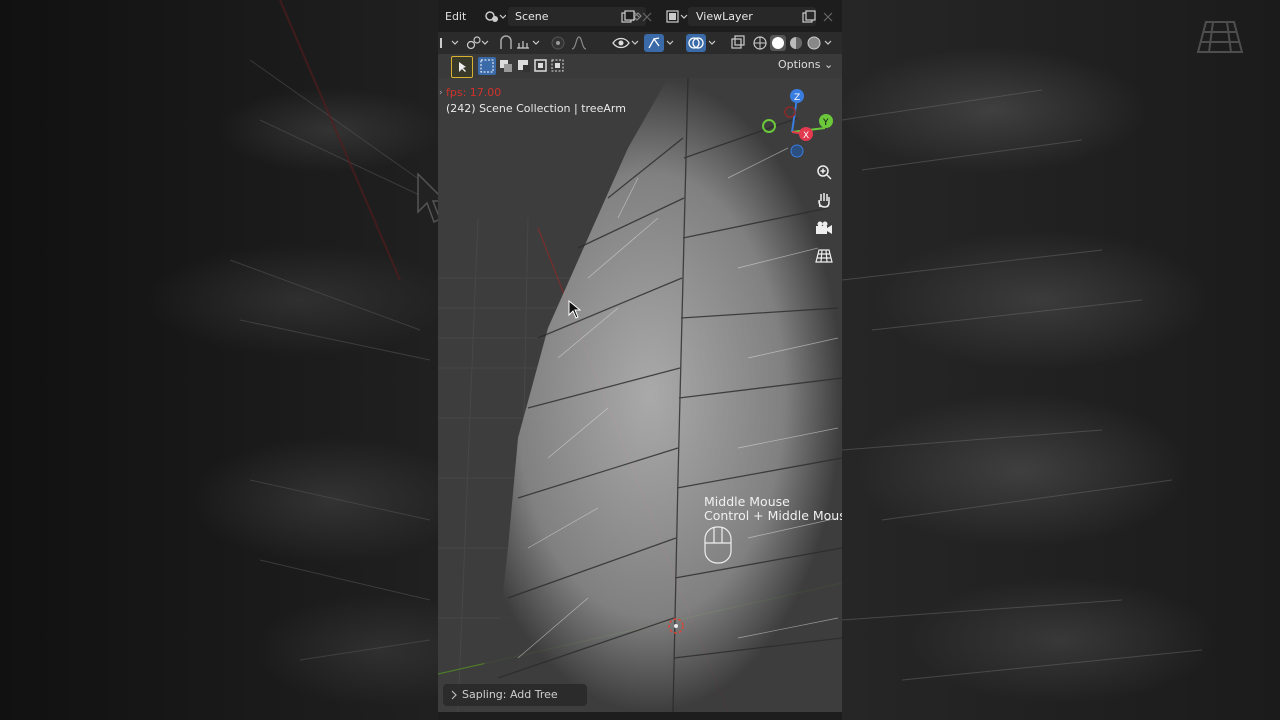  Describe the element at coordinates (330, 330) in the screenshot. I see `background-needles-left` at that location.